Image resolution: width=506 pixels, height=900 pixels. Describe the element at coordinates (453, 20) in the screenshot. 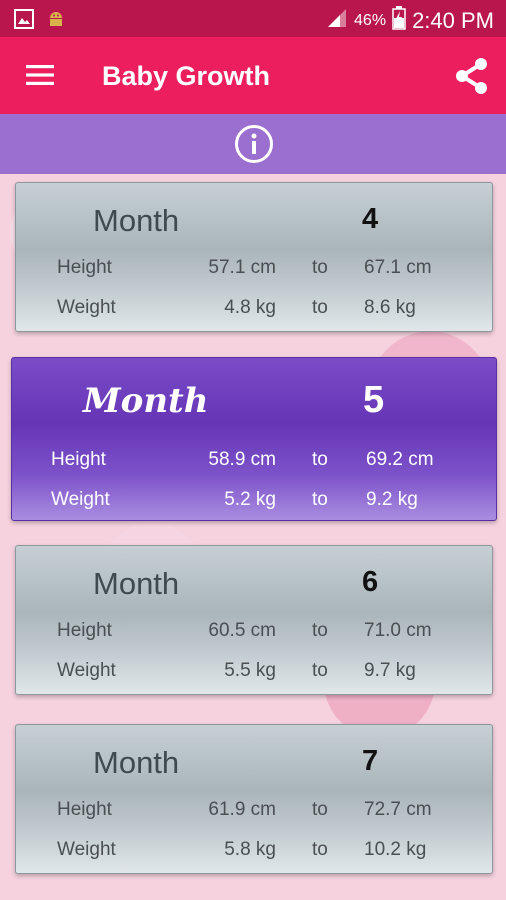

I see `status-time: 2:40 PM` at that location.